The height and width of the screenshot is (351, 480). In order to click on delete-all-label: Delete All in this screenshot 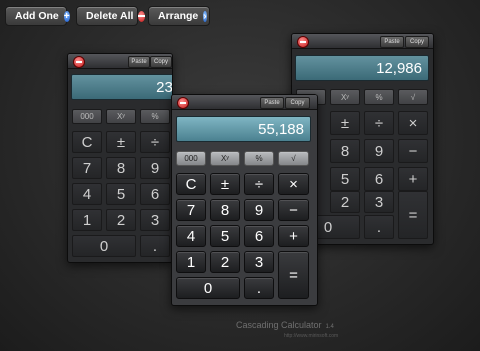, I will do `click(110, 16)`.